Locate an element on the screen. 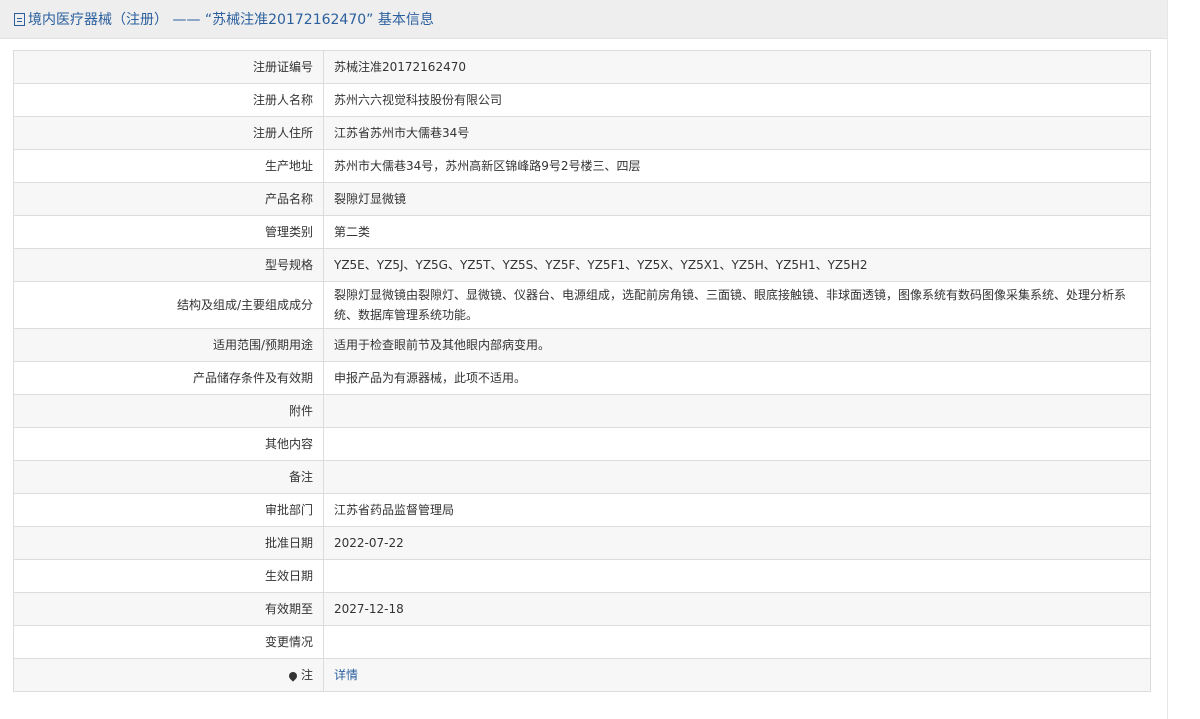 This screenshot has width=1200, height=719. table-row: 管理类别 第二类 is located at coordinates (582, 232).